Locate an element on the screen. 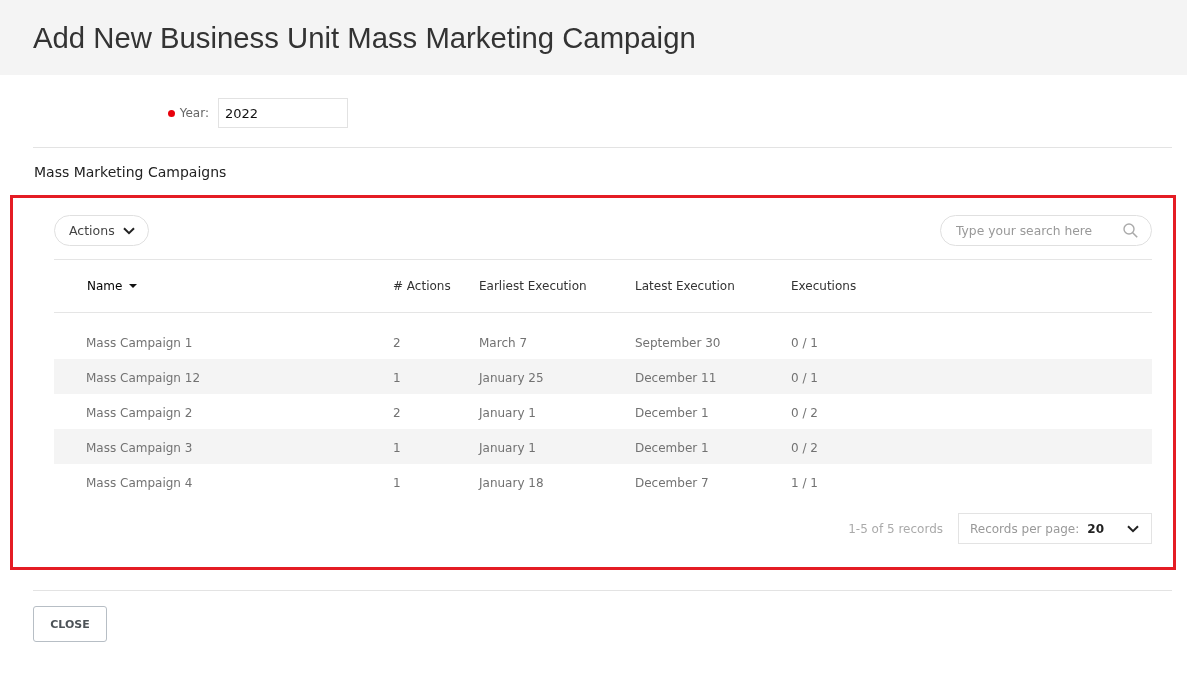  table-cell: March 7 is located at coordinates (503, 343).